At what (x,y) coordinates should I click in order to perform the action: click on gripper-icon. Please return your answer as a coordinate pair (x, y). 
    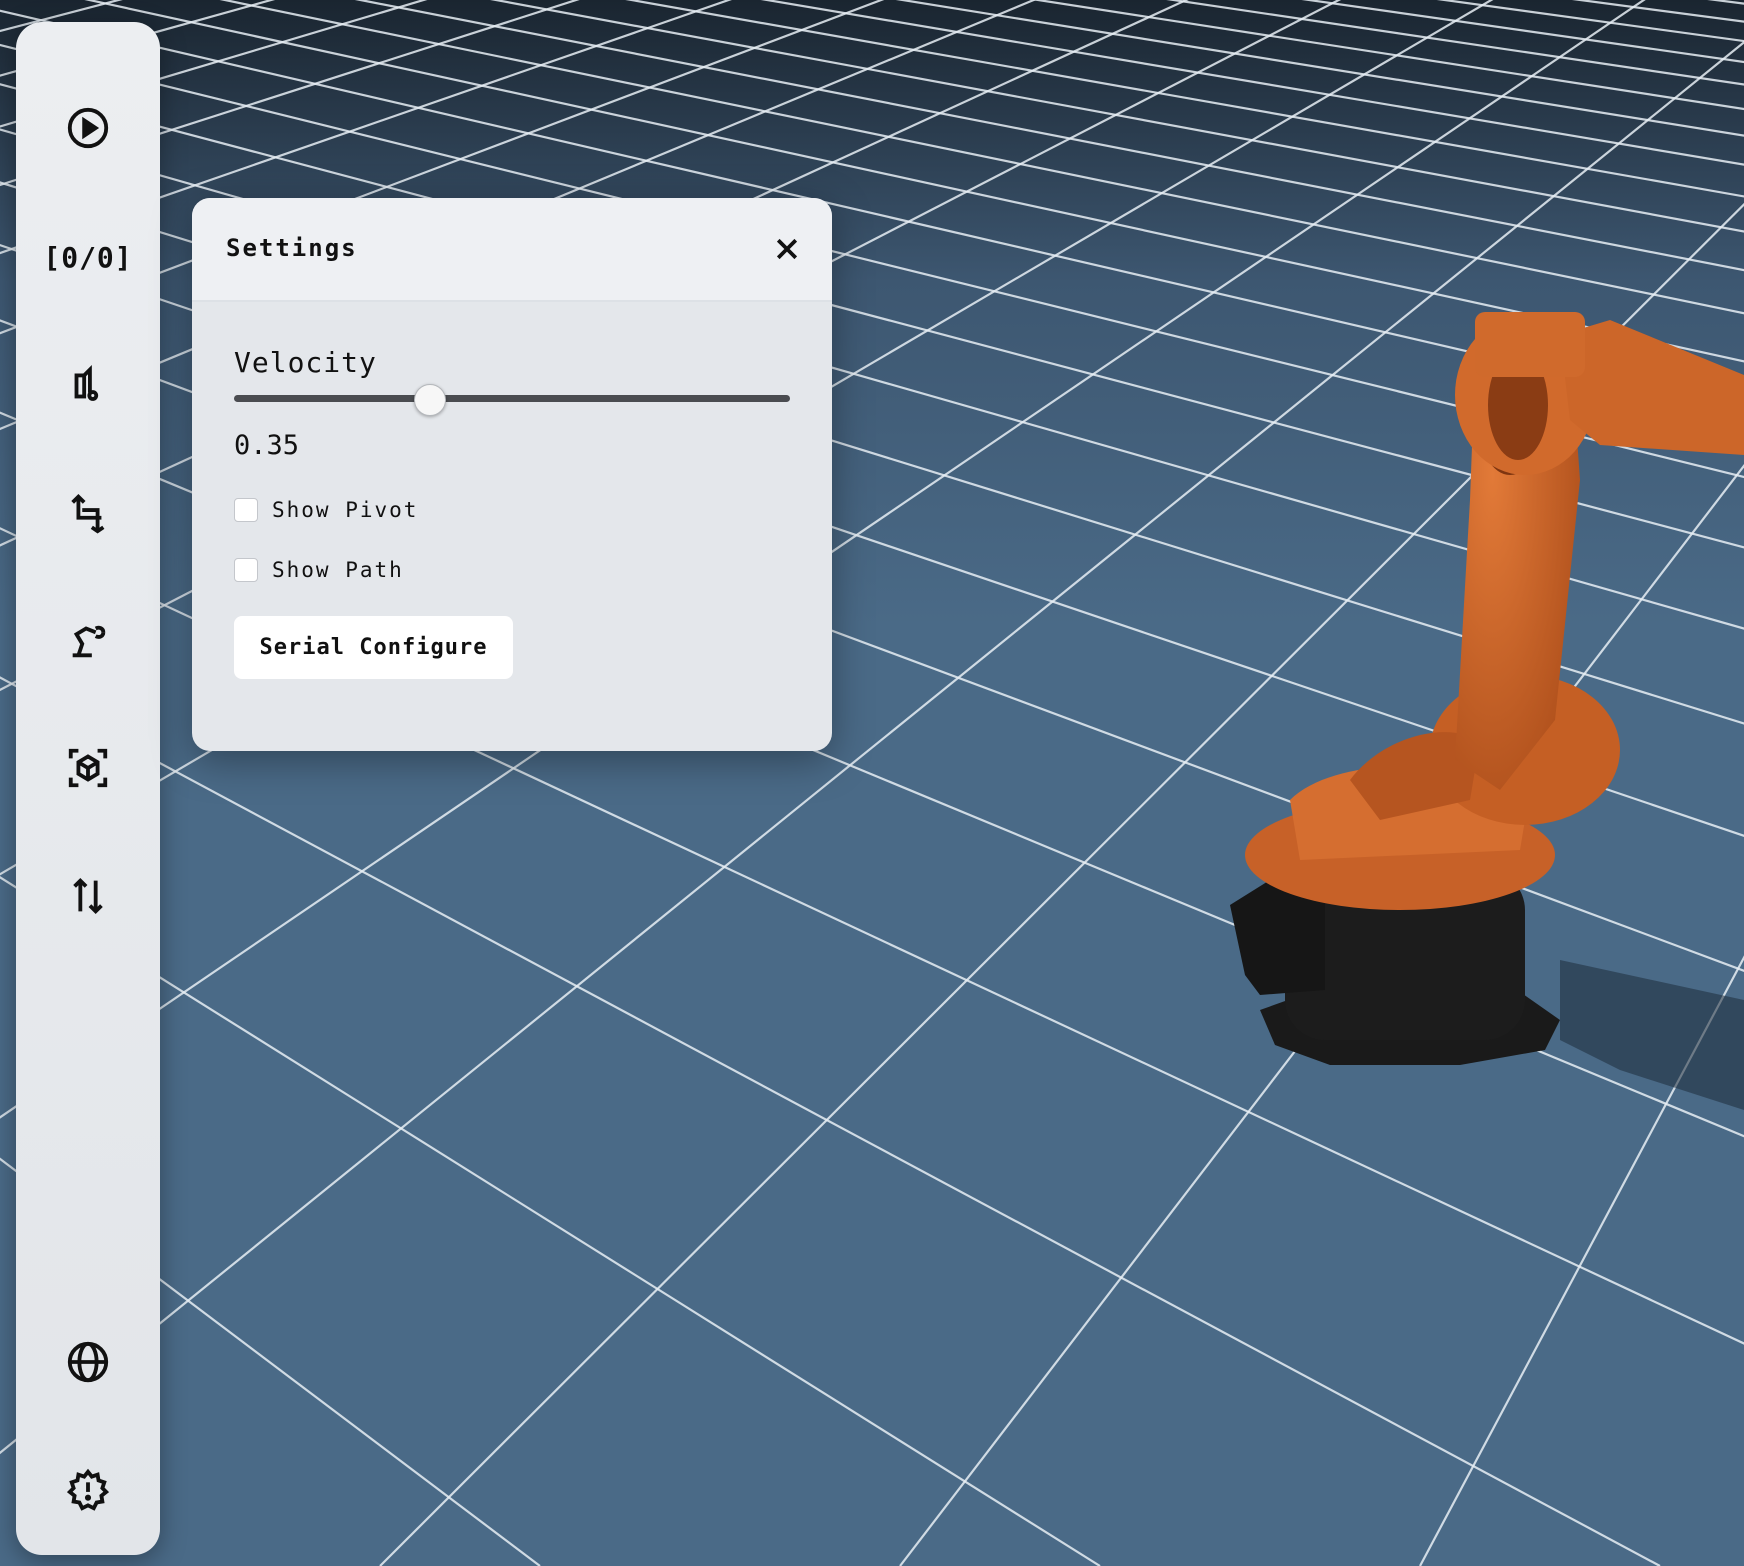
    Looking at the image, I should click on (86, 383).